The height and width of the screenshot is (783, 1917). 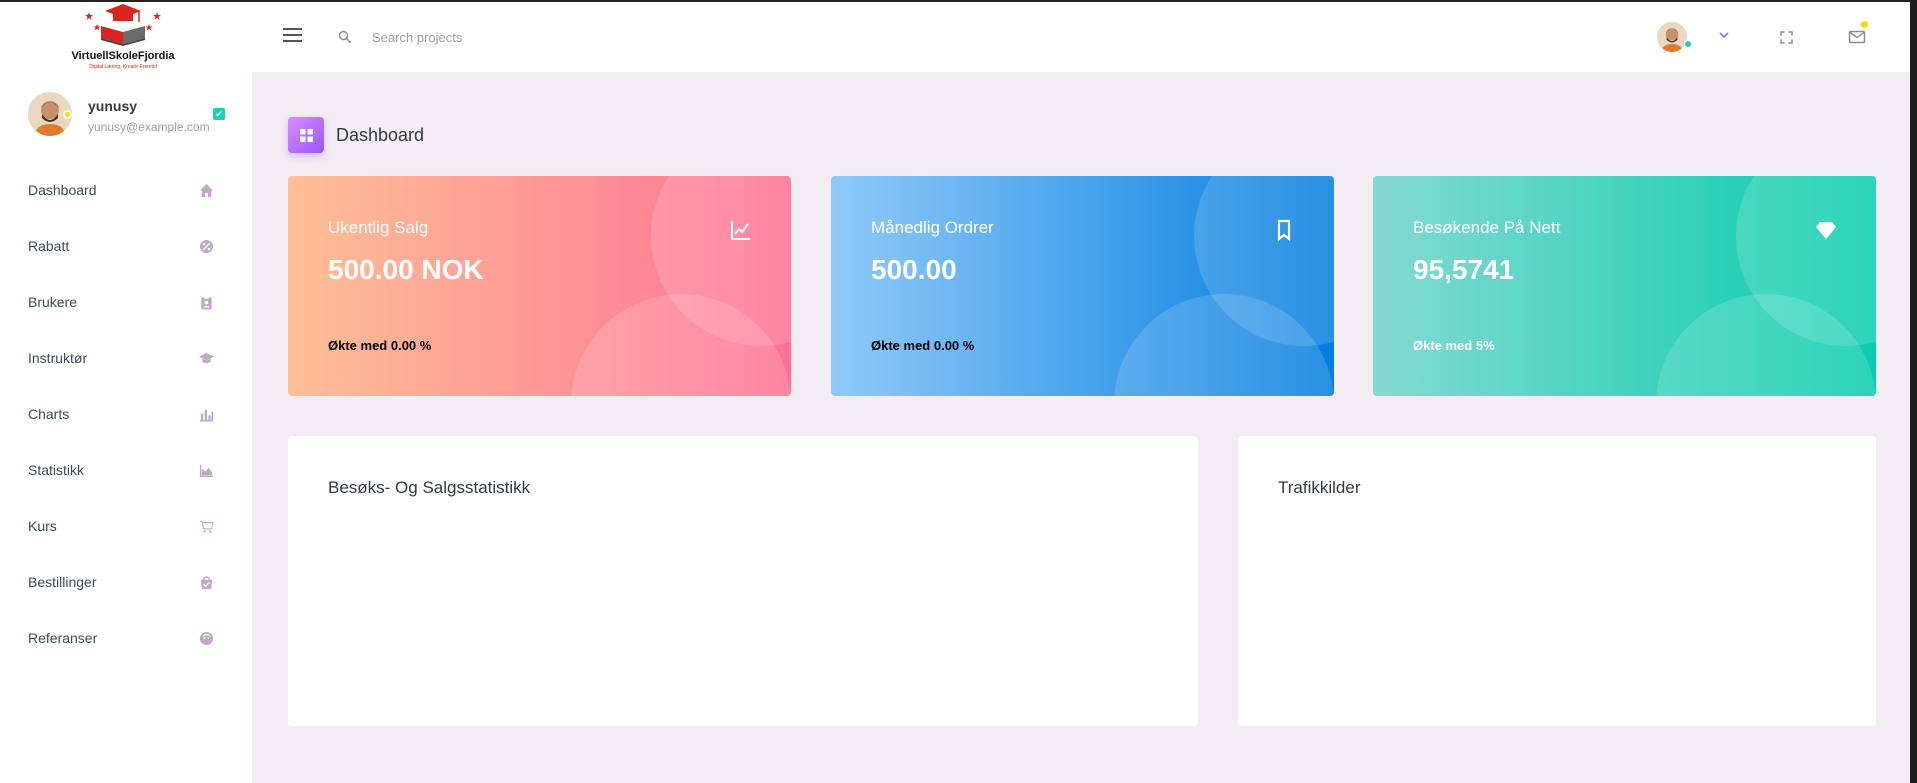 What do you see at coordinates (126, 526) in the screenshot?
I see `sidebar-item-kurs: Kurs` at bounding box center [126, 526].